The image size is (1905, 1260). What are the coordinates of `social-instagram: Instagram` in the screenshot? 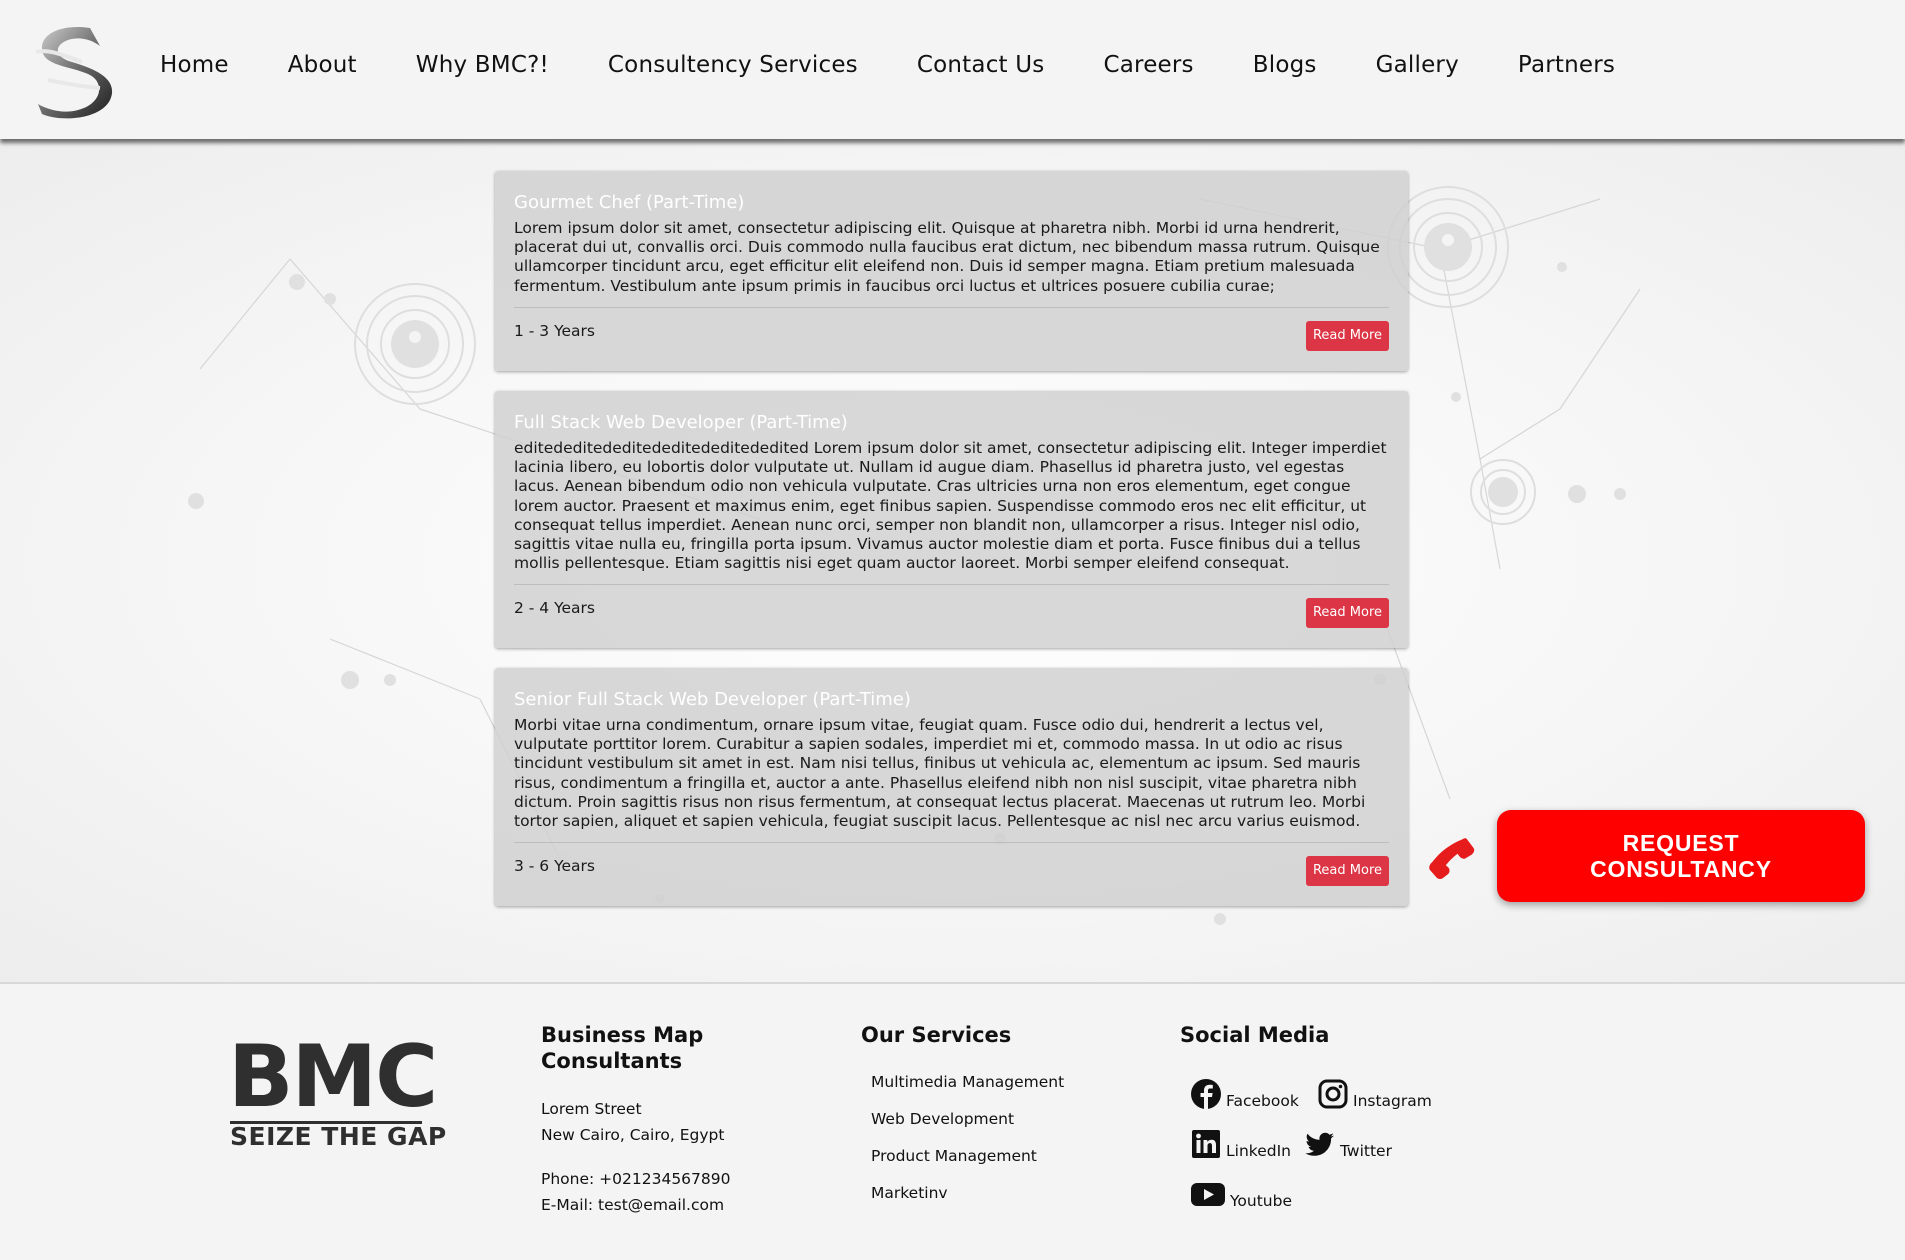 It's located at (1374, 1094).